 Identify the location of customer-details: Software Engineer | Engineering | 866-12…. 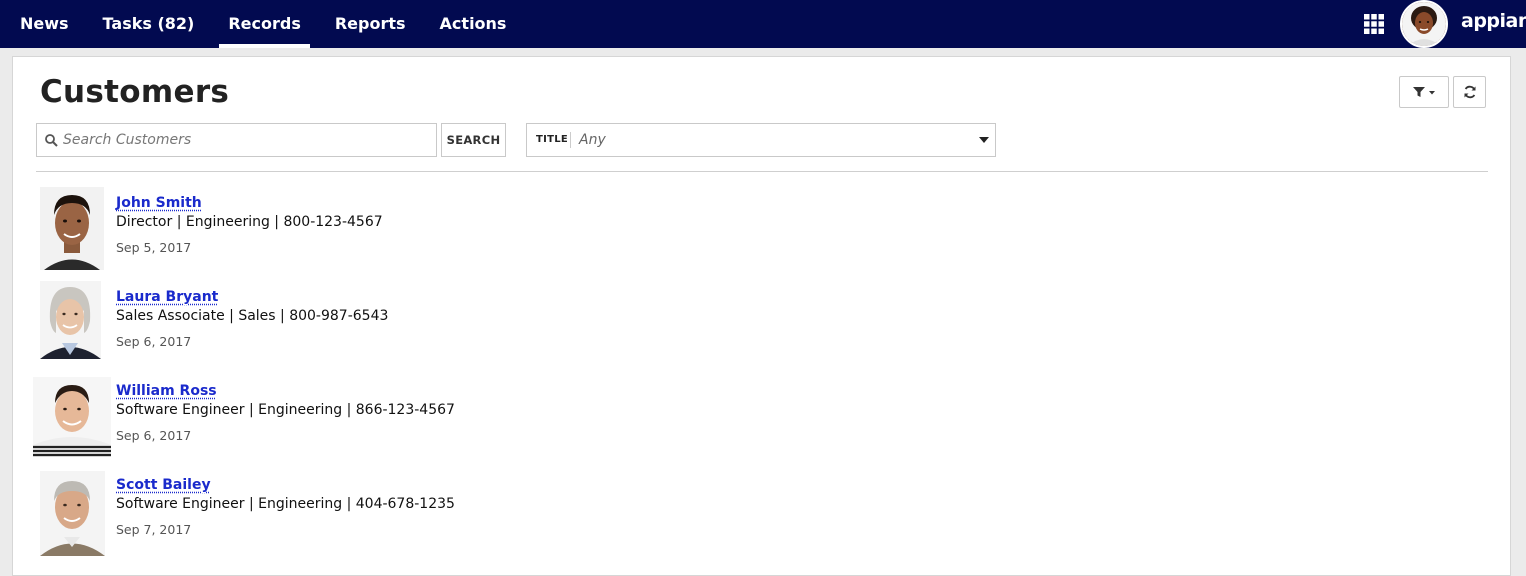
(285, 410).